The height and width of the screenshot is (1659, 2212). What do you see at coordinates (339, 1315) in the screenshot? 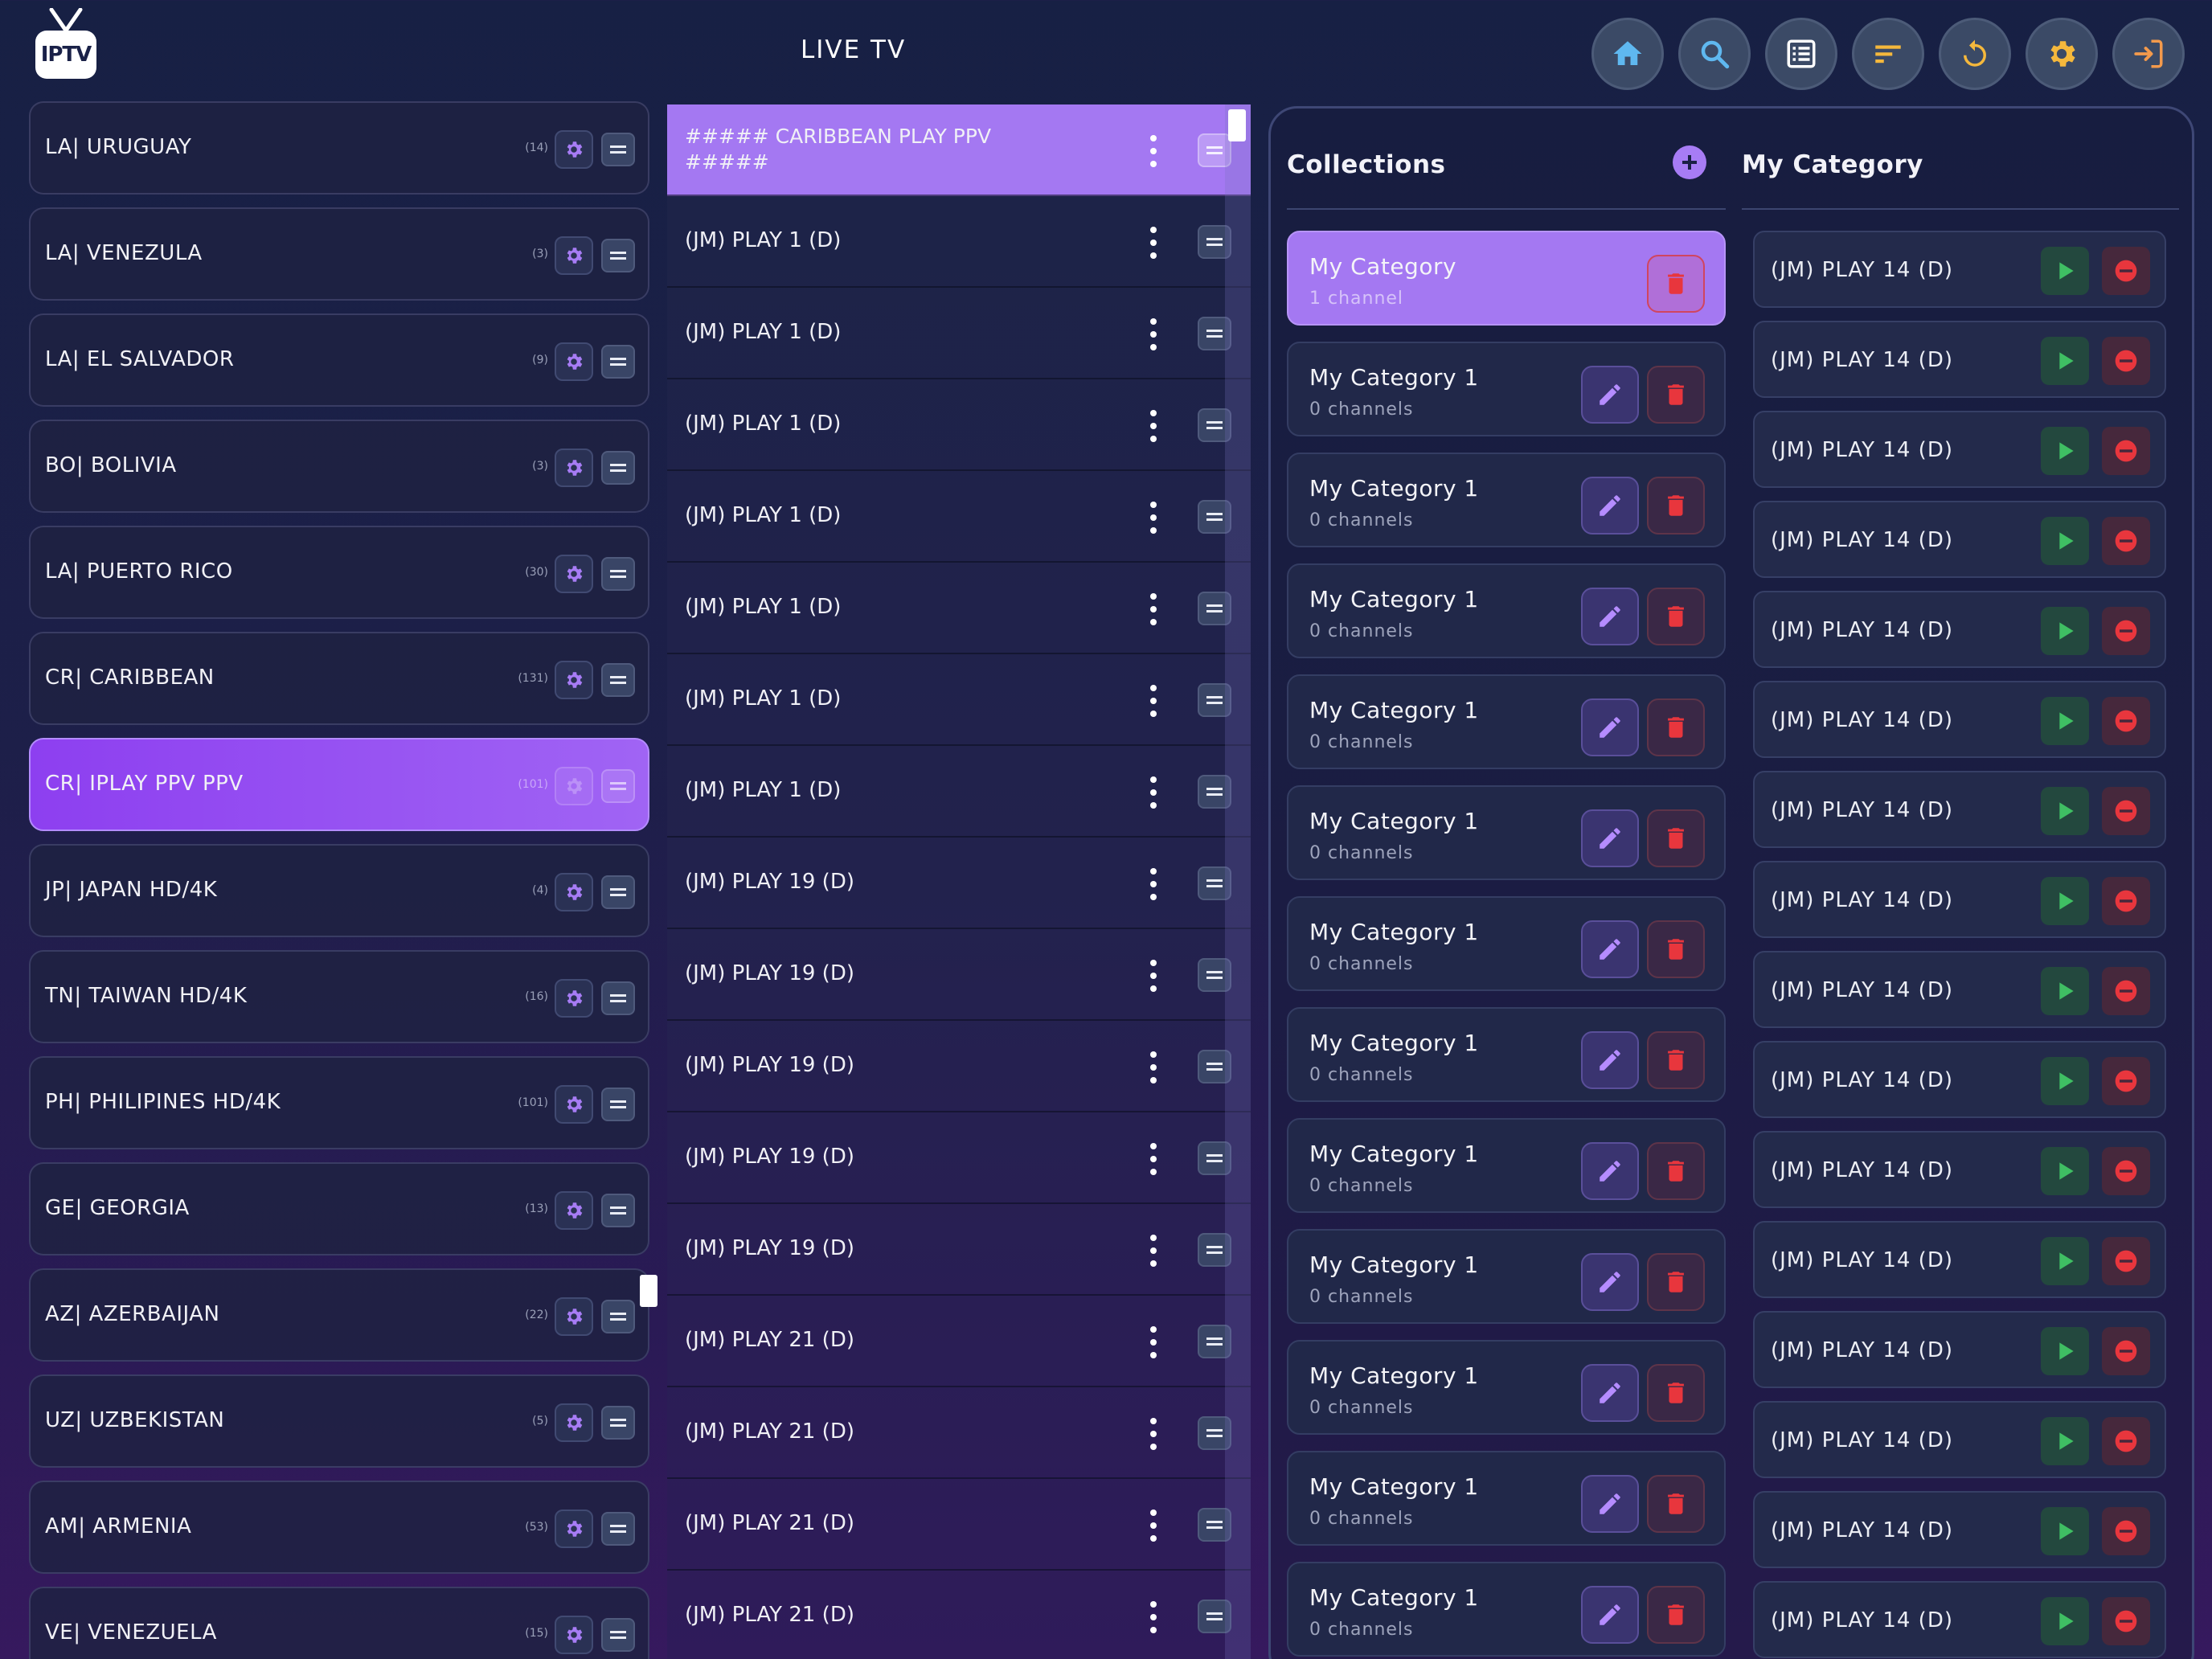
I see `category-item: AZ| AZERBAIJAN (22)` at bounding box center [339, 1315].